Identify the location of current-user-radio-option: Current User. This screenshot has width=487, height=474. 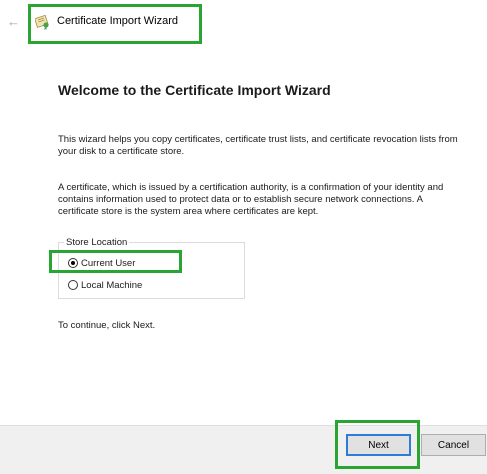
(101, 263).